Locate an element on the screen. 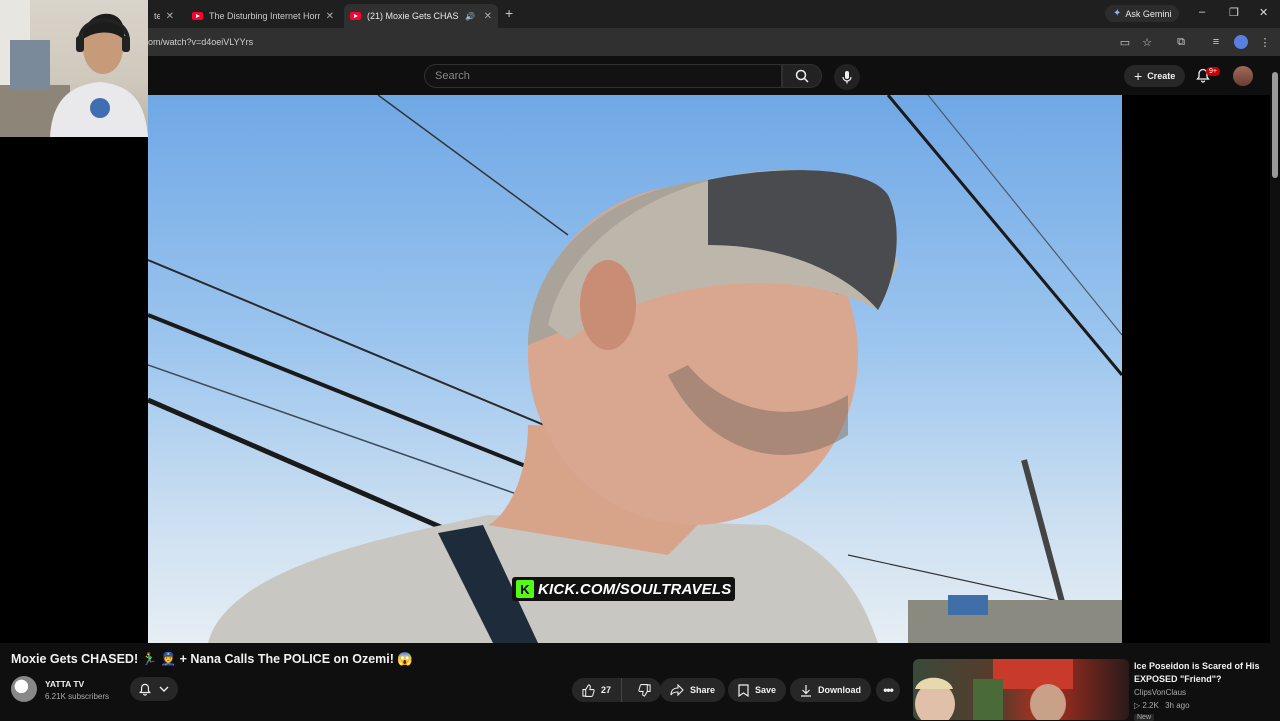  recommended-video-meta: ▷ 2.2K 3h ago is located at coordinates (1162, 705).